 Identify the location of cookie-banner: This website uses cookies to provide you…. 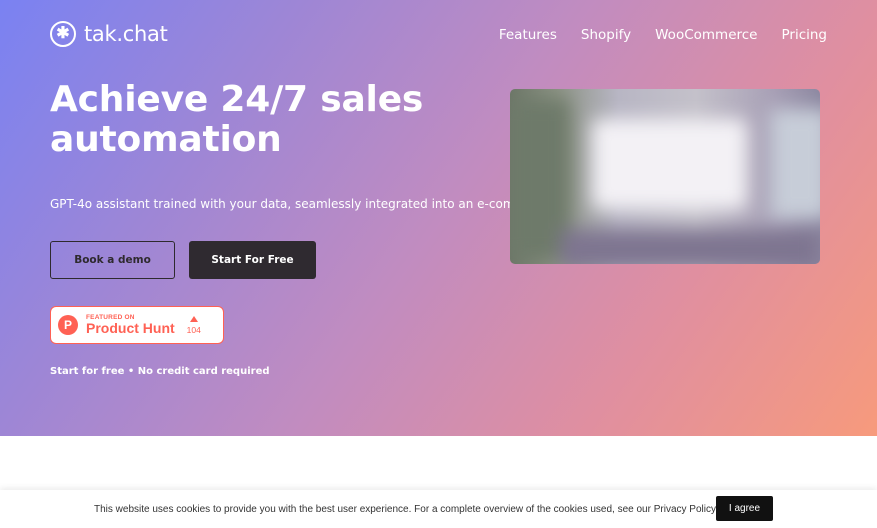
(438, 509).